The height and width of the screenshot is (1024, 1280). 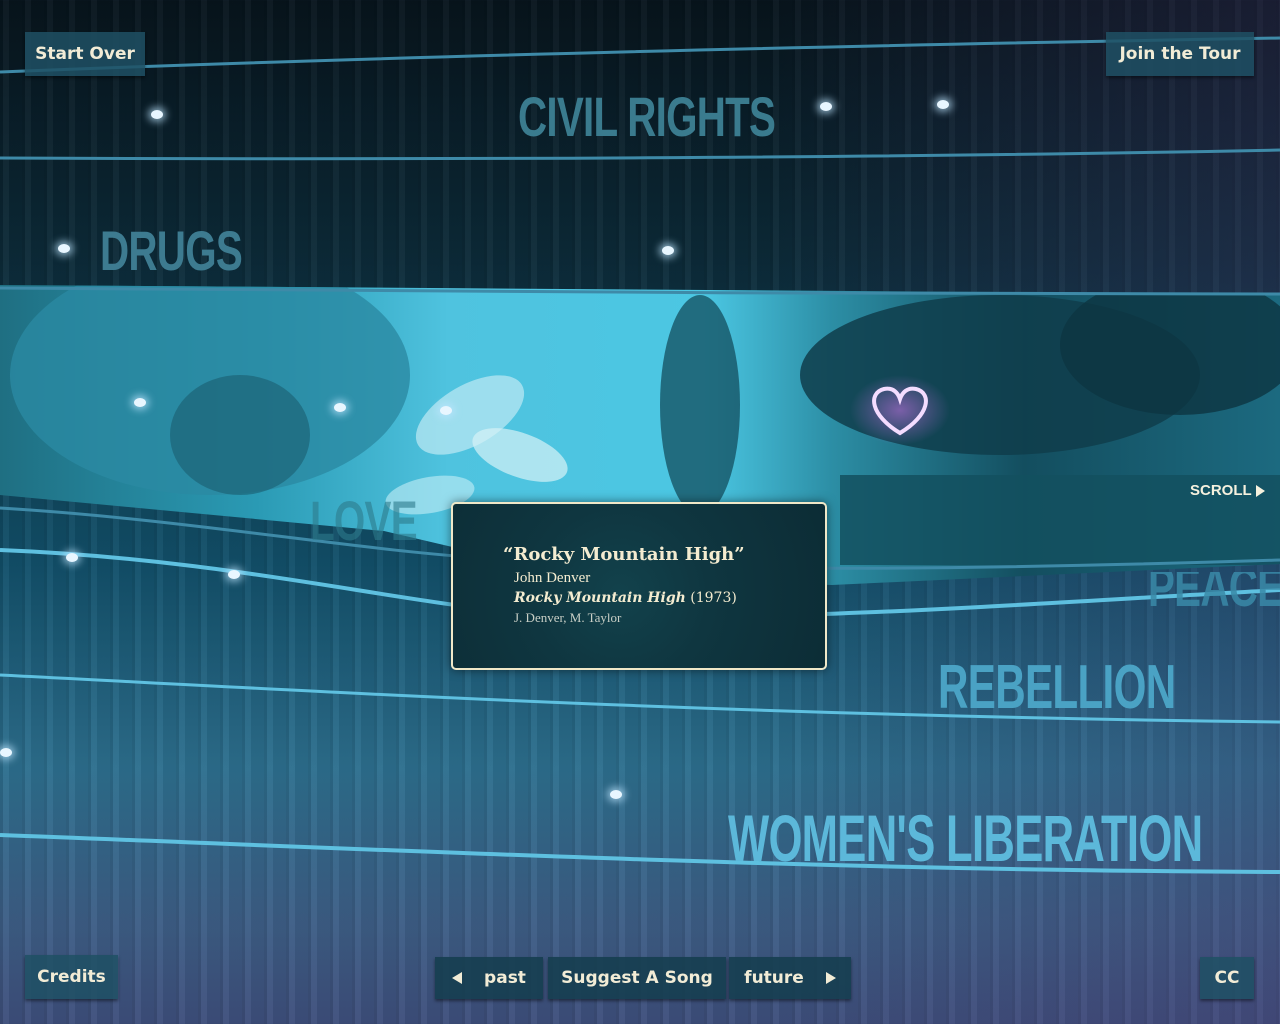 What do you see at coordinates (457, 978) in the screenshot?
I see `arrow-left-icon` at bounding box center [457, 978].